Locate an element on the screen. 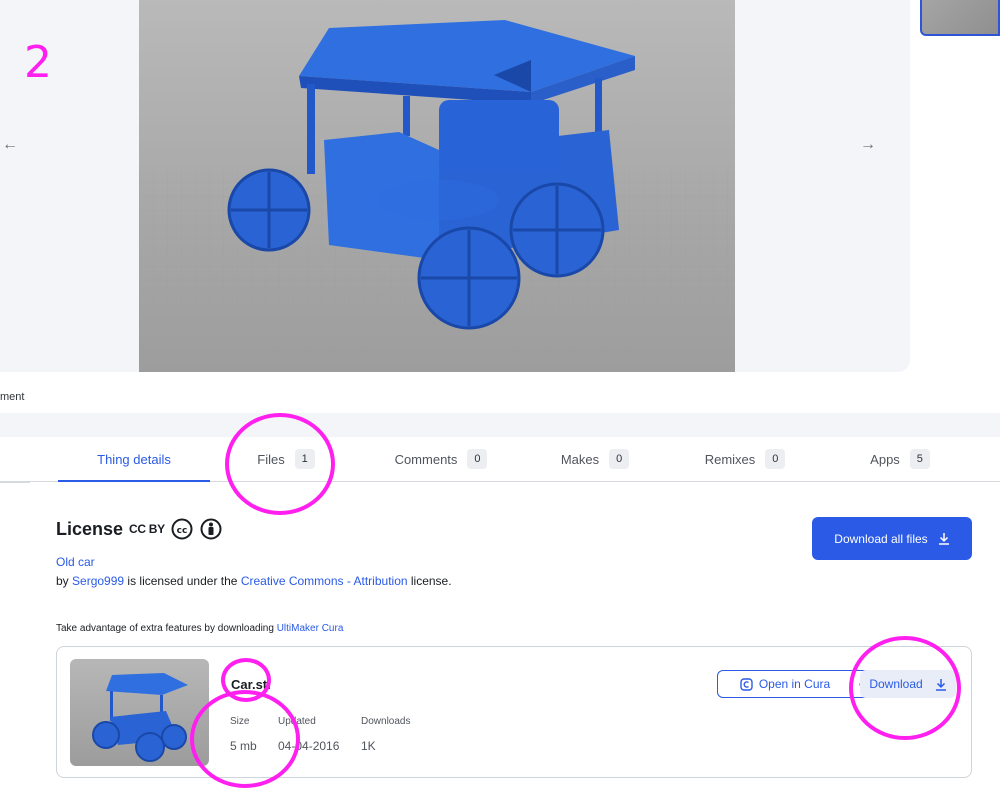 Image resolution: width=1000 pixels, height=790 pixels. license-by: by is located at coordinates (64, 581).